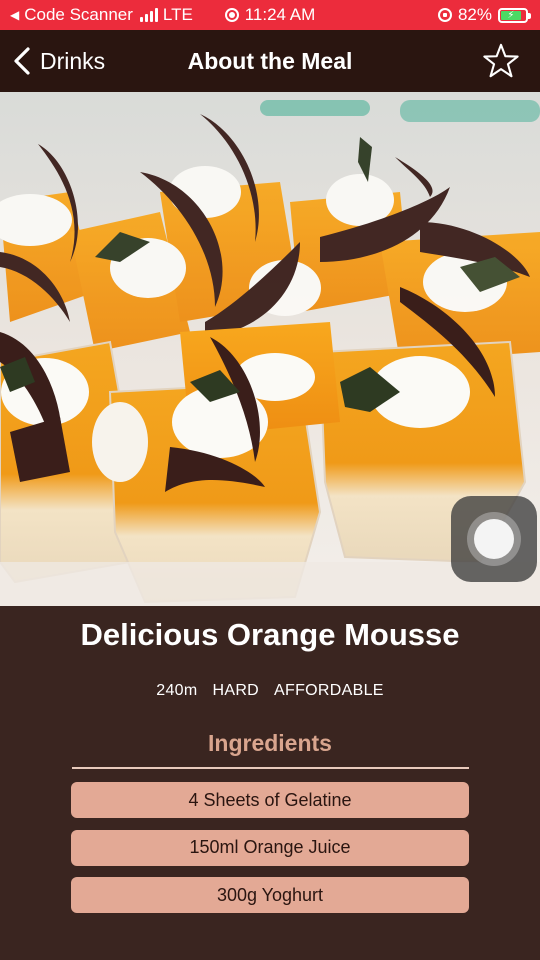 Image resolution: width=540 pixels, height=960 pixels. I want to click on ingredient-item: 300g Yoghurt, so click(270, 895).